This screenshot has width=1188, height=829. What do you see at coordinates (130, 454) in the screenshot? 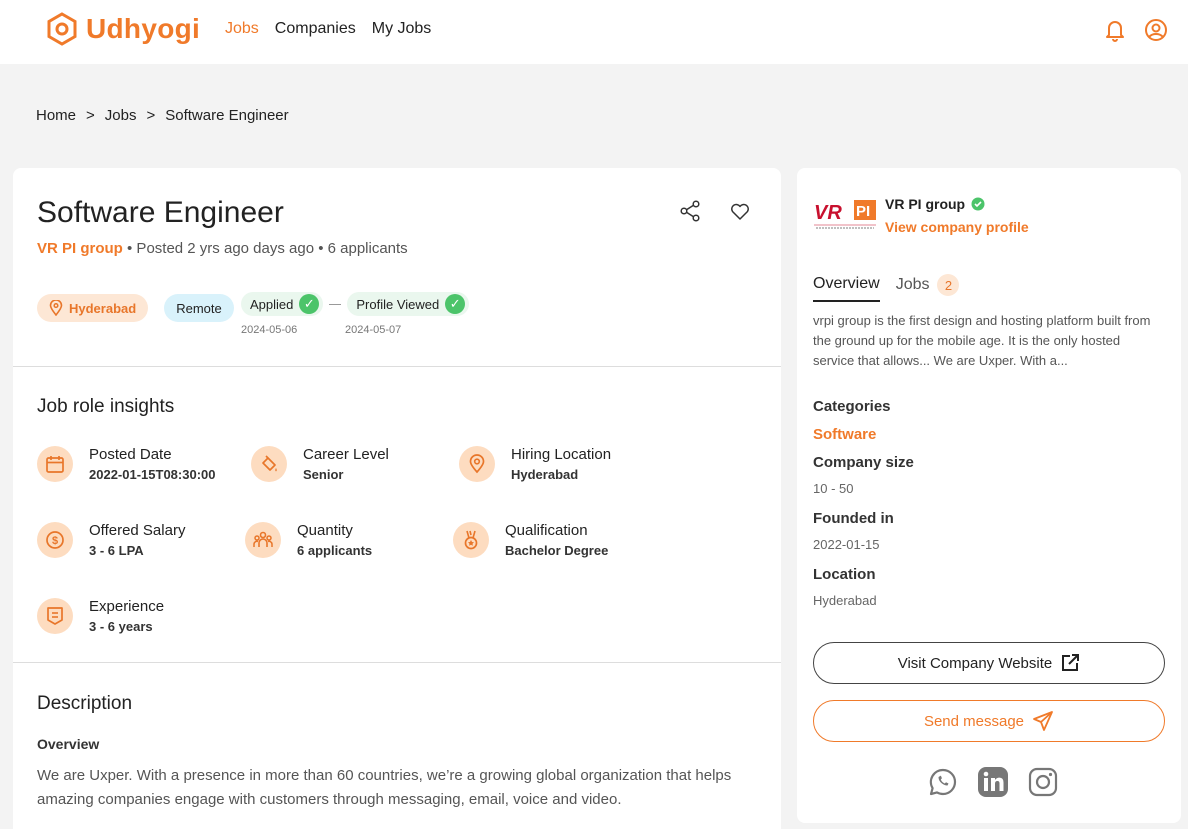
I see `insight-label: Posted Date` at bounding box center [130, 454].